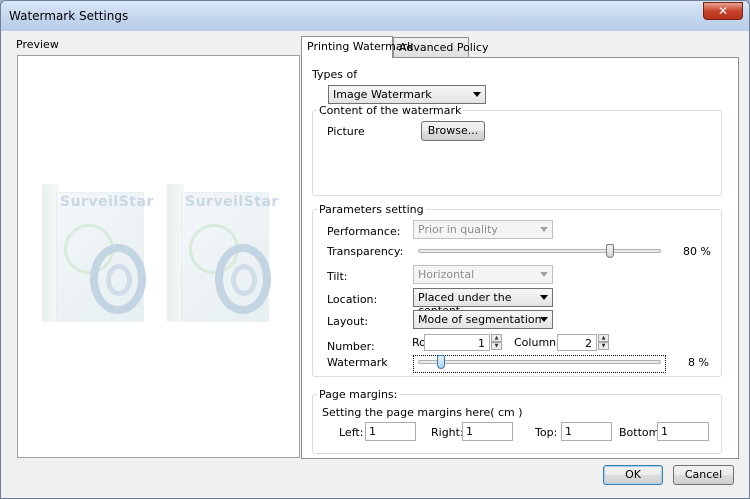 This screenshot has height=499, width=750. Describe the element at coordinates (37, 44) in the screenshot. I see `preview-label: Preview` at that location.